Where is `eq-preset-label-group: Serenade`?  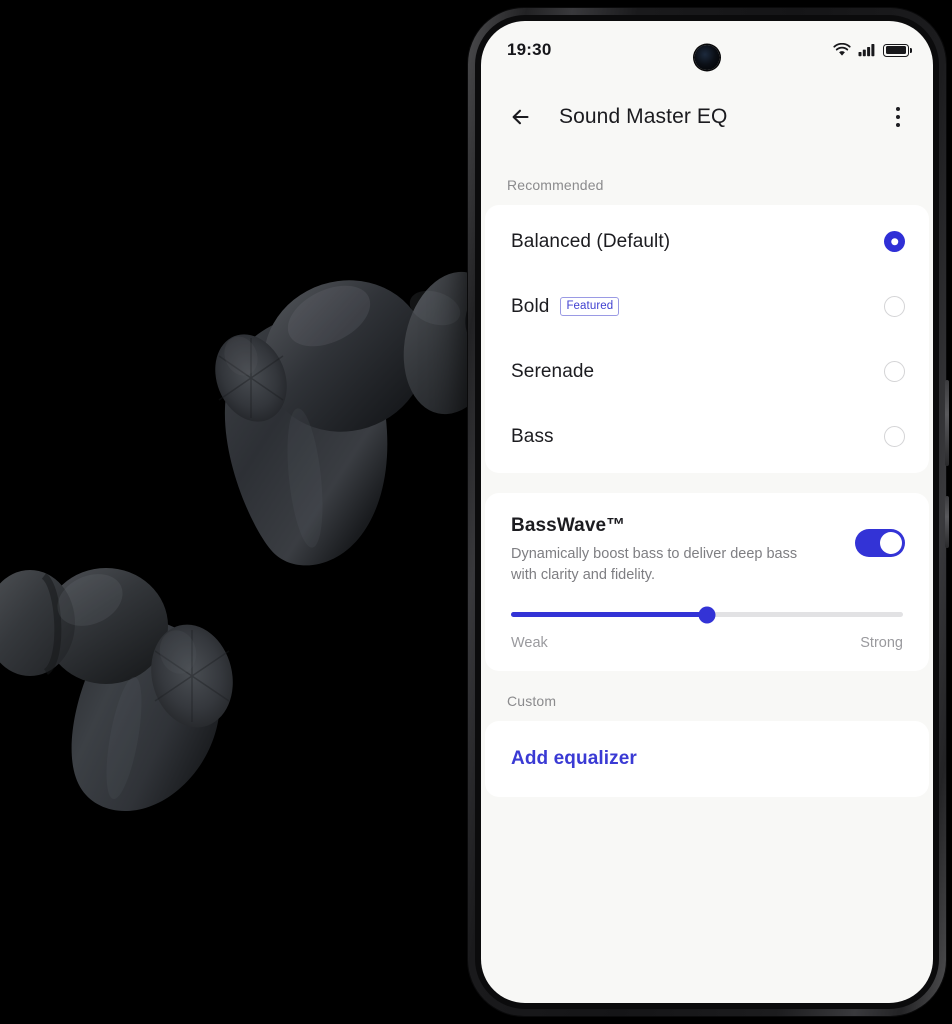
eq-preset-label-group: Serenade is located at coordinates (552, 372).